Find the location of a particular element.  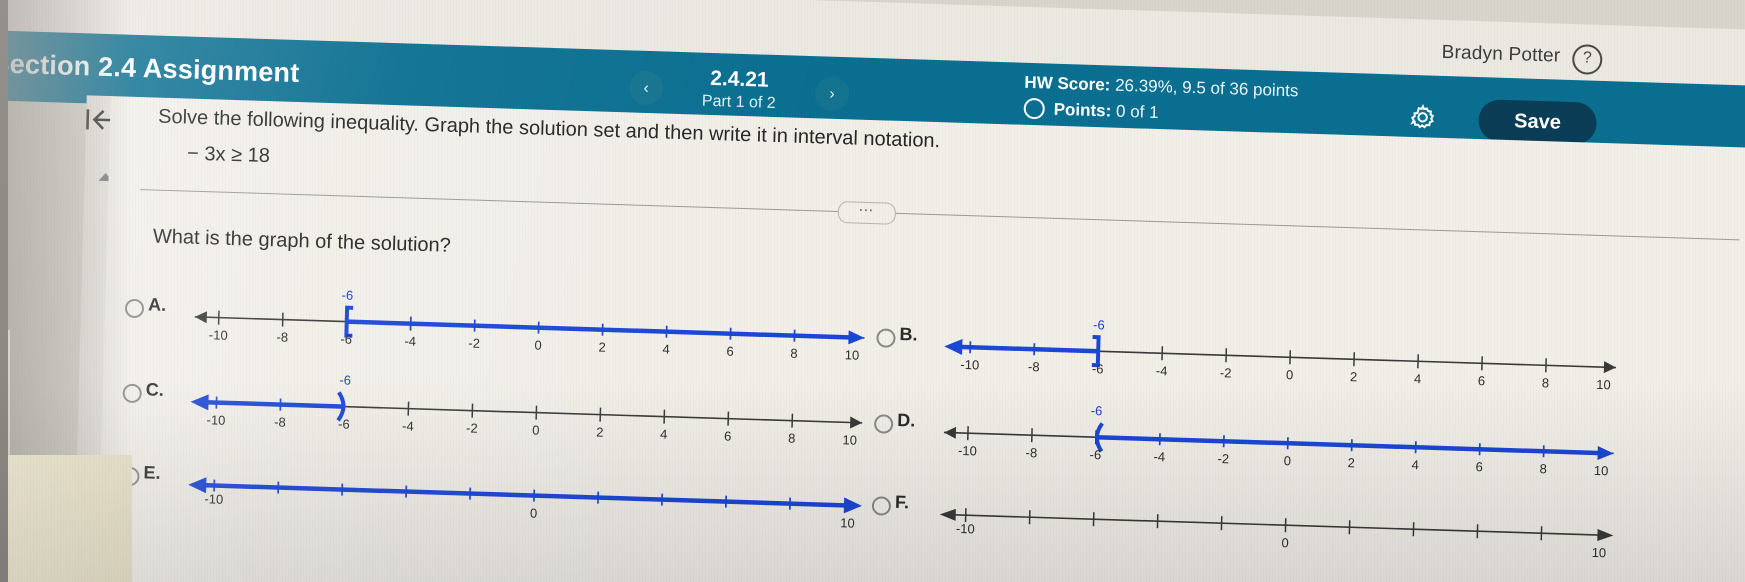

answer-option-a: A. -6 -10 -8 -6 -4 -2 0 2 4 6 8 10 is located at coordinates (504, 320).